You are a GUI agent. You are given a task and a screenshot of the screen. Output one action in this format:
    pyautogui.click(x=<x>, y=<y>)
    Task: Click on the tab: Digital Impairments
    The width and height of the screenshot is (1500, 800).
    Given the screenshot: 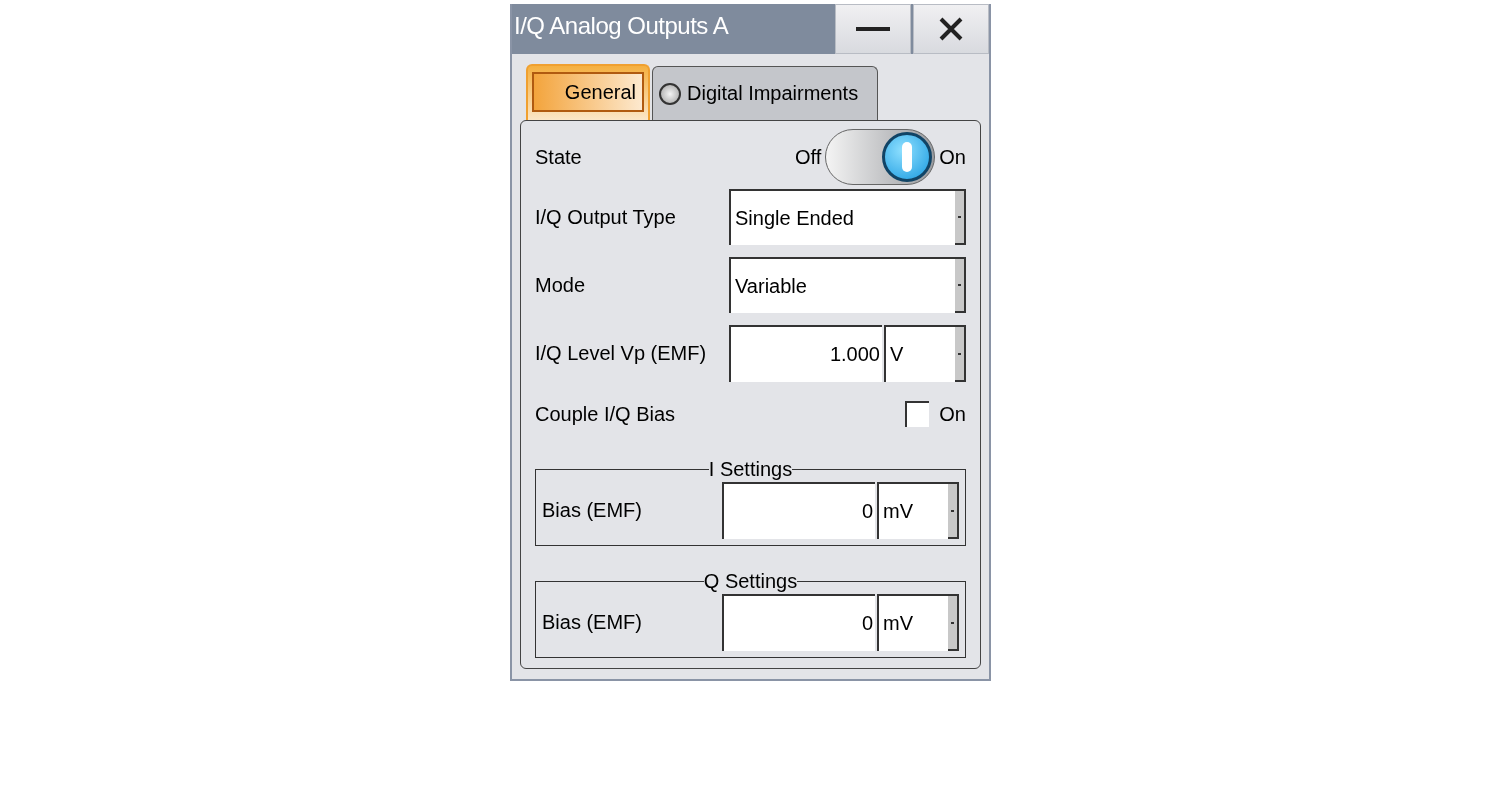 What is the action you would take?
    pyautogui.click(x=765, y=93)
    